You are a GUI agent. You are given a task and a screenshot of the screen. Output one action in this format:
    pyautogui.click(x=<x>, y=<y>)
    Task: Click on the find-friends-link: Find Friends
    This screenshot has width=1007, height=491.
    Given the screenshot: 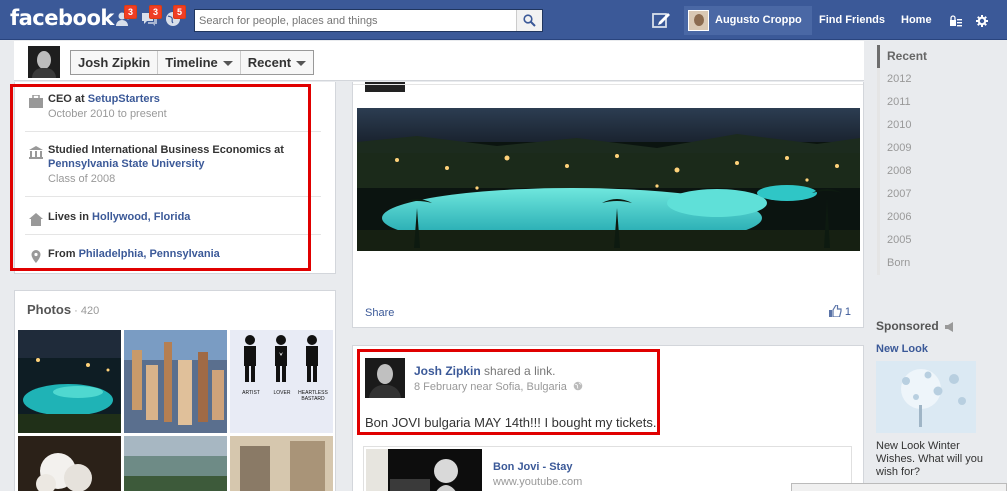 What is the action you would take?
    pyautogui.click(x=852, y=20)
    